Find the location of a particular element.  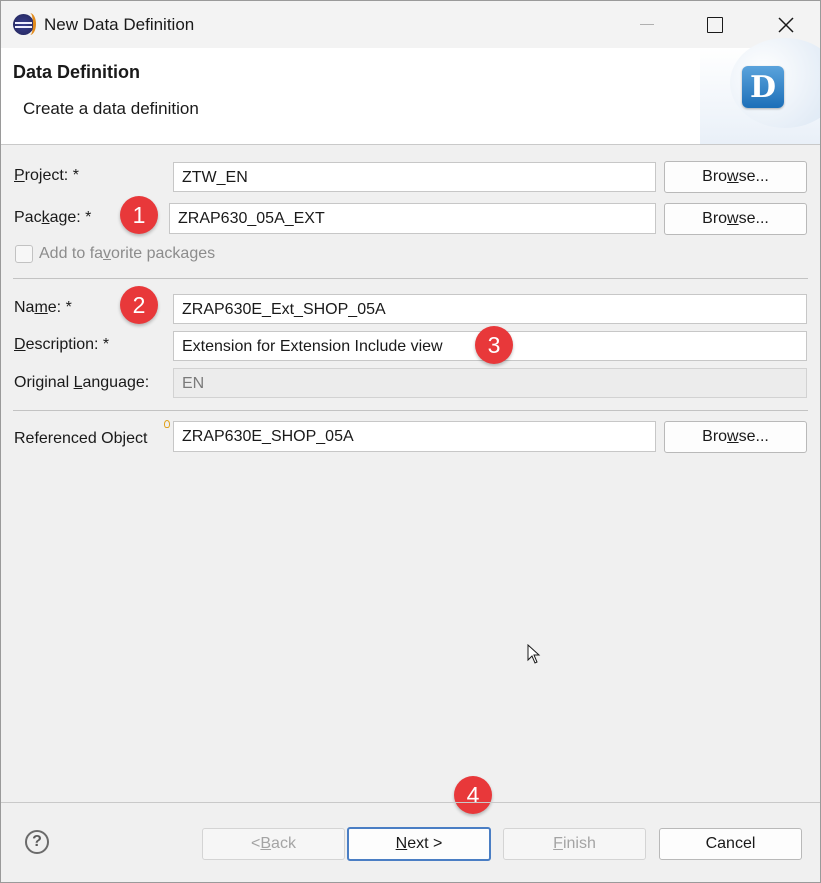

name-input: ZRAP630E_Ext_SHOP_05A is located at coordinates (490, 309).